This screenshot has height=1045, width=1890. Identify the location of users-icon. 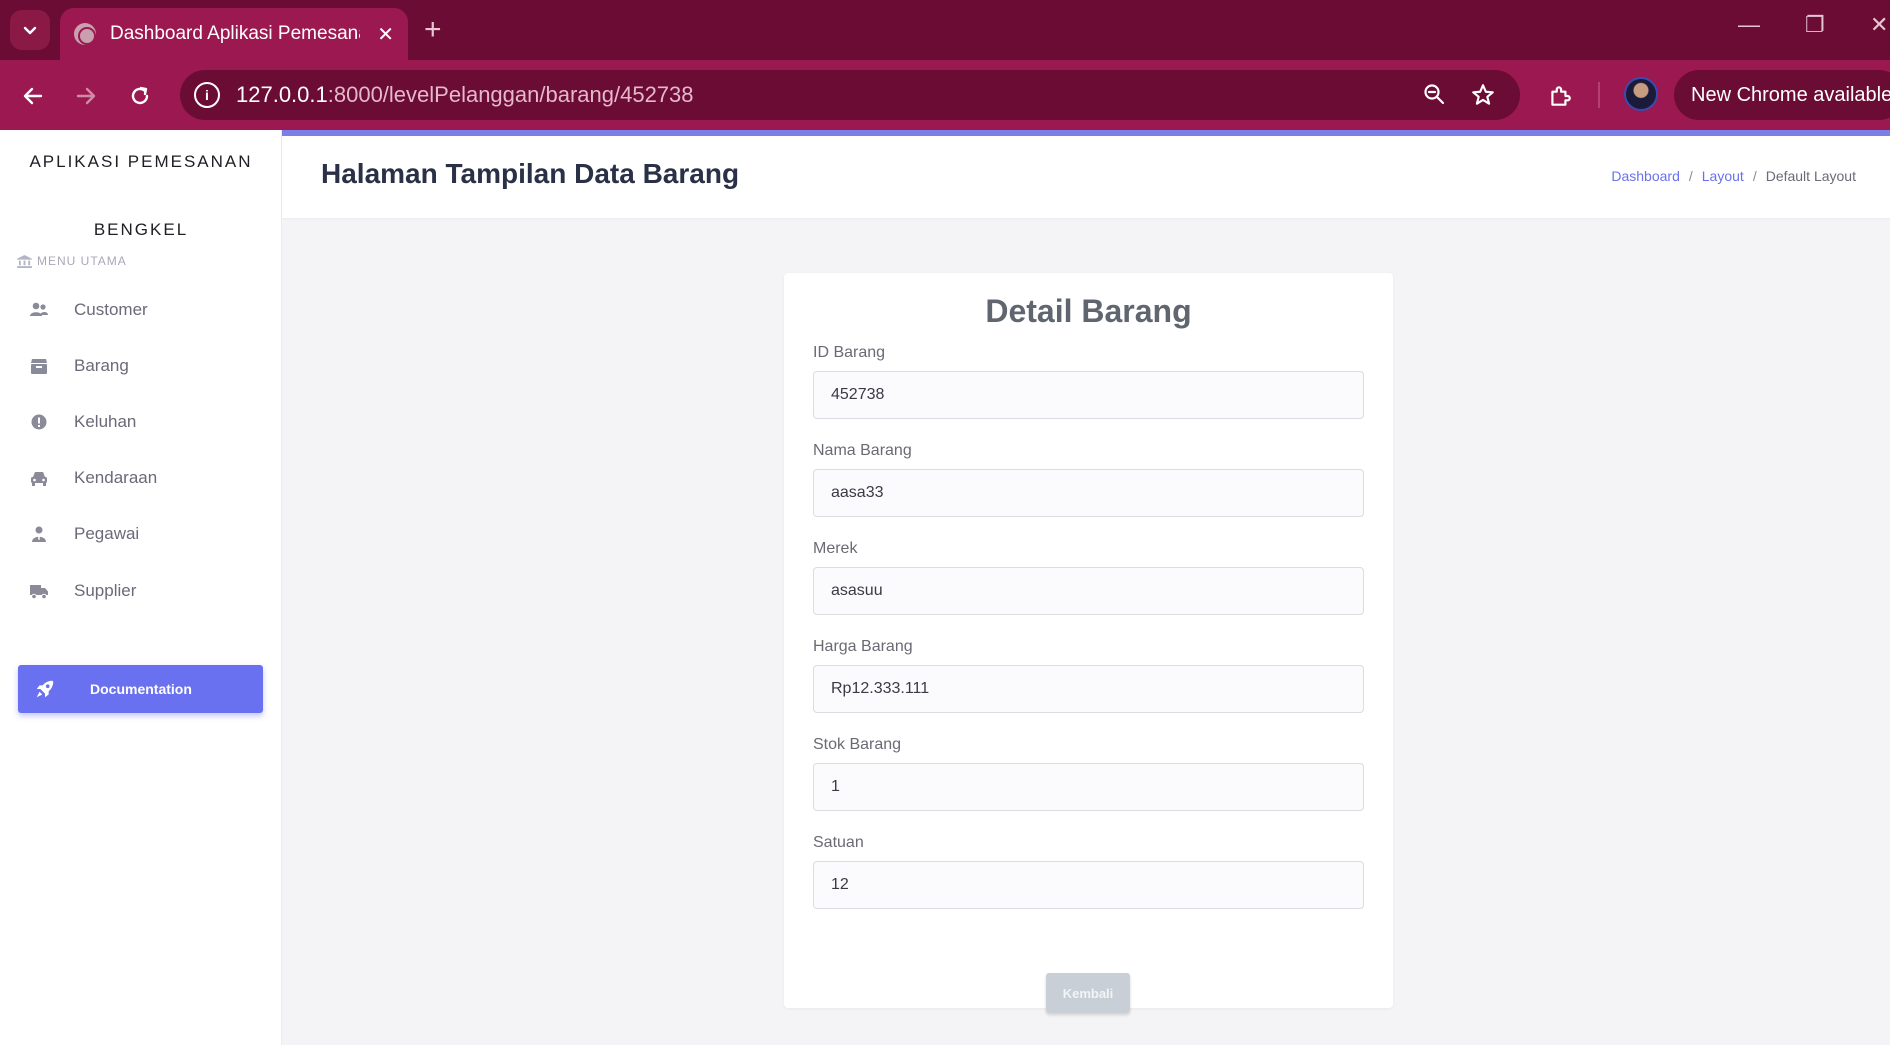
(39, 309).